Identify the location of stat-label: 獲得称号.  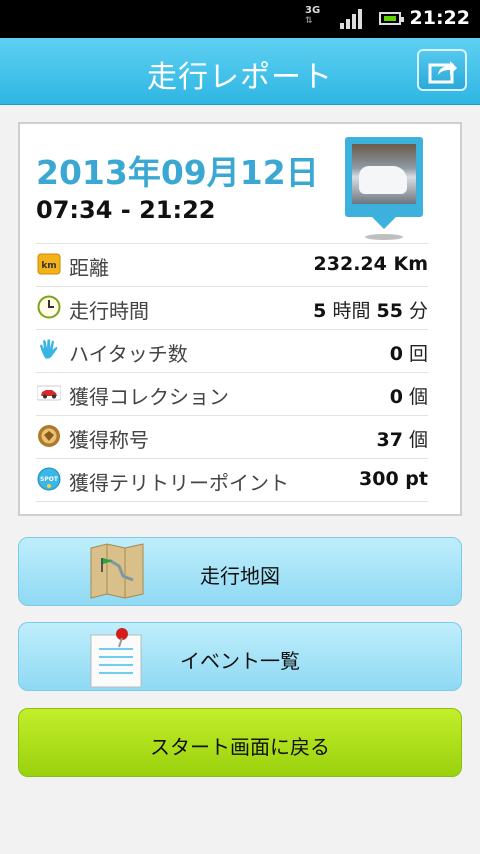
(109, 440).